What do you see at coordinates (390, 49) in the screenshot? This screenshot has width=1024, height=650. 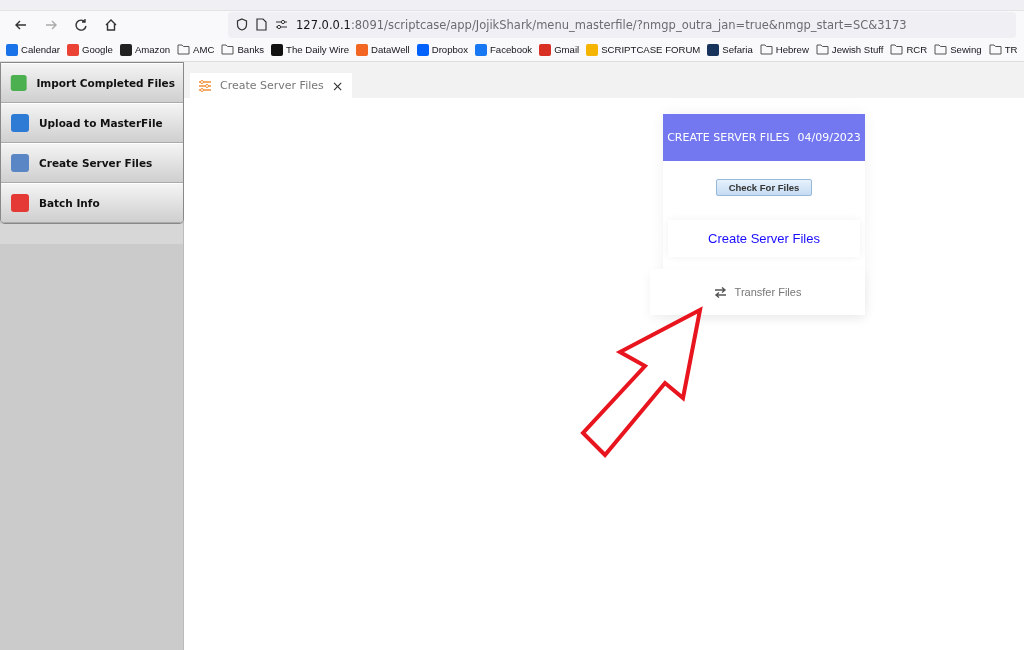 I see `bookmark-link: DataWell` at bounding box center [390, 49].